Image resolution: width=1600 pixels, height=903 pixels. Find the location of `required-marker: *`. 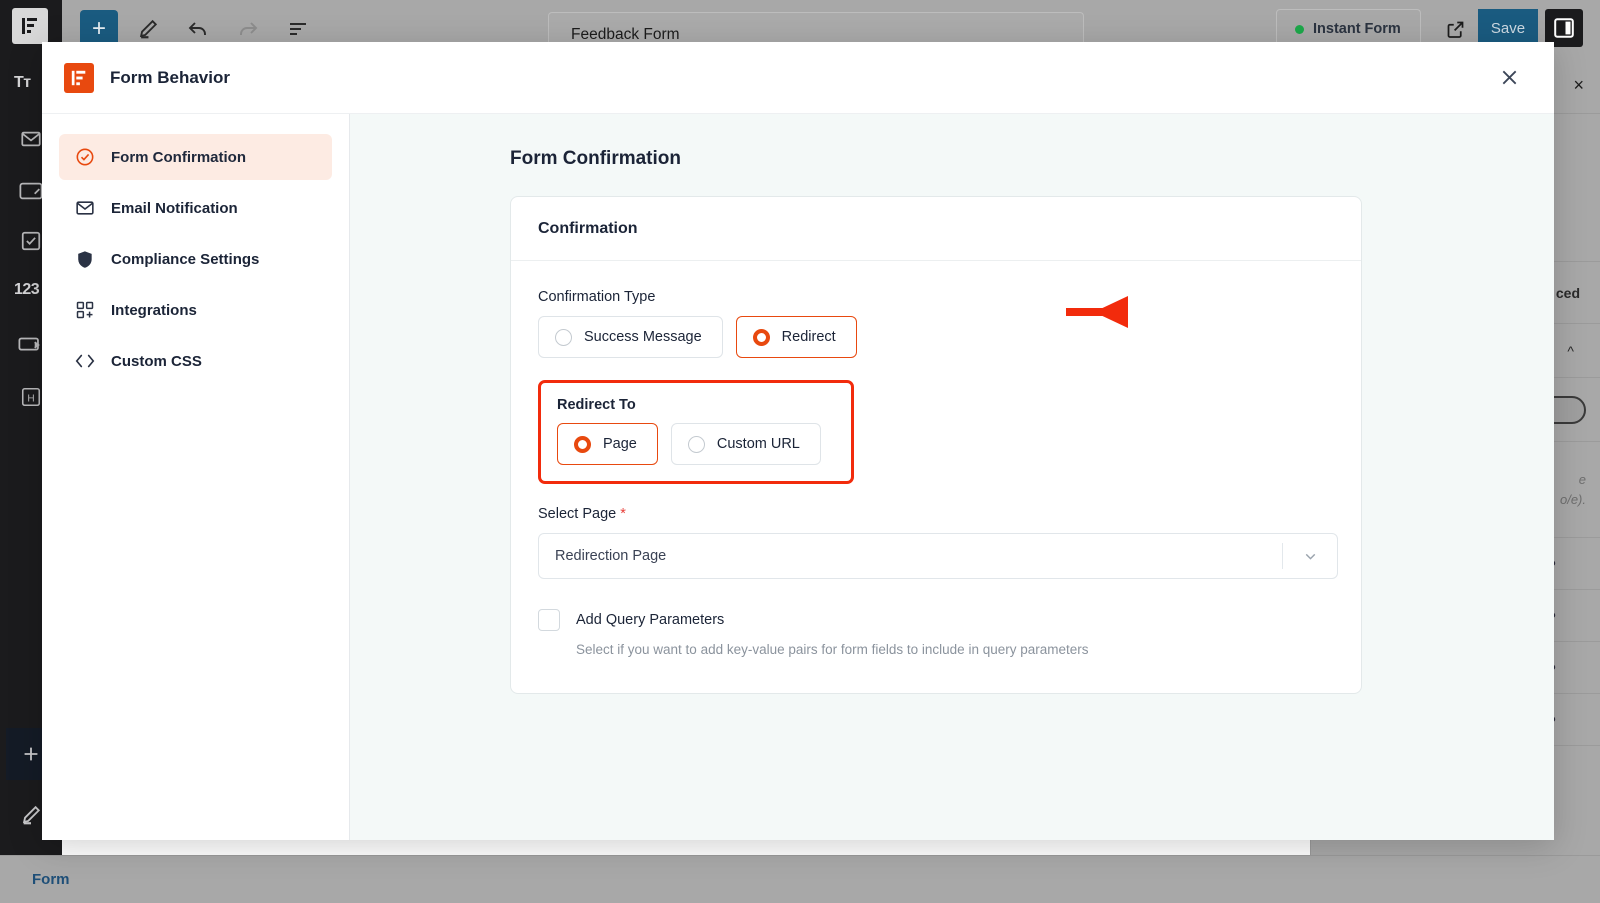

required-marker: * is located at coordinates (623, 514).